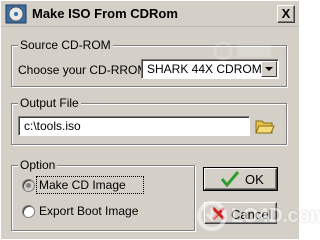 Image resolution: width=320 pixels, height=240 pixels. Describe the element at coordinates (243, 52) in the screenshot. I see `watermark-ghost-icon` at that location.